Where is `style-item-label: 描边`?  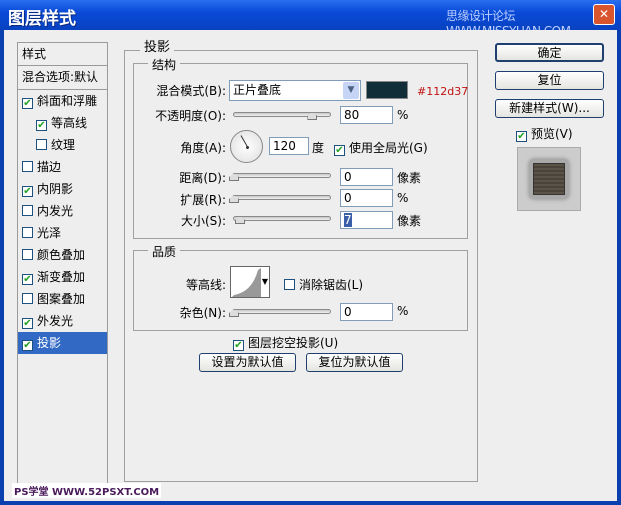
style-item-label: 描边 is located at coordinates (49, 167).